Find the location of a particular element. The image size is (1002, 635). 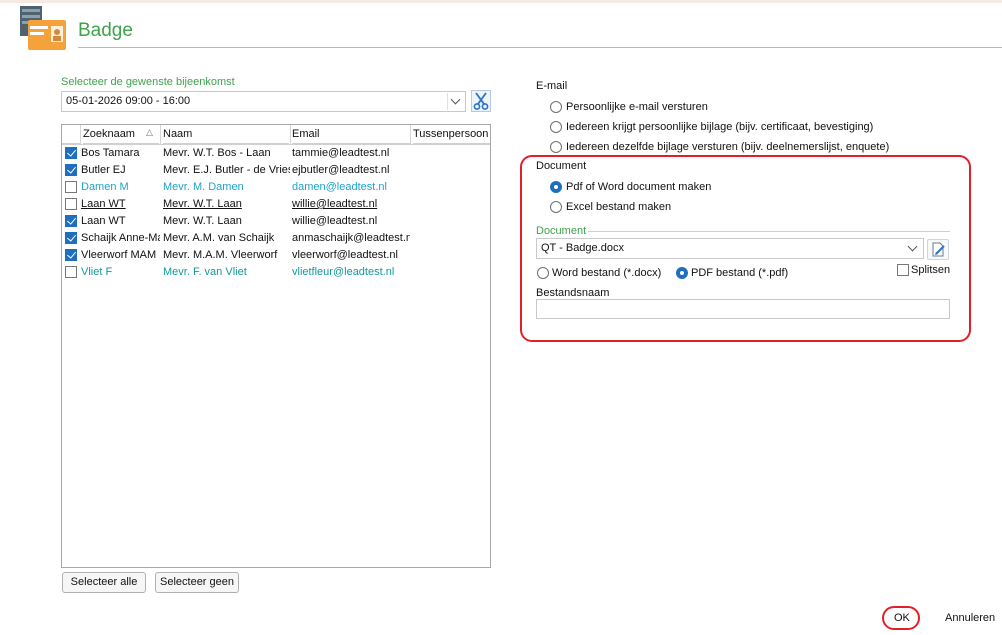

ok-button: OK is located at coordinates (902, 618).